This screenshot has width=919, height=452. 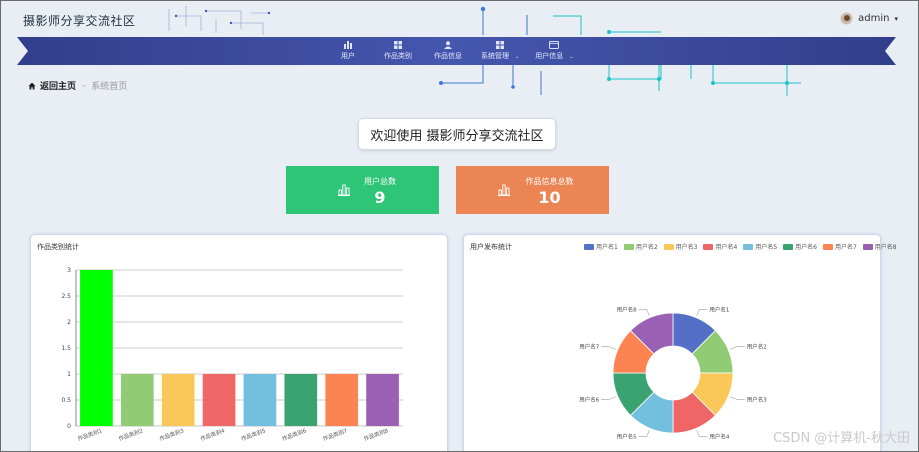 What do you see at coordinates (554, 45) in the screenshot?
I see `monitor-icon` at bounding box center [554, 45].